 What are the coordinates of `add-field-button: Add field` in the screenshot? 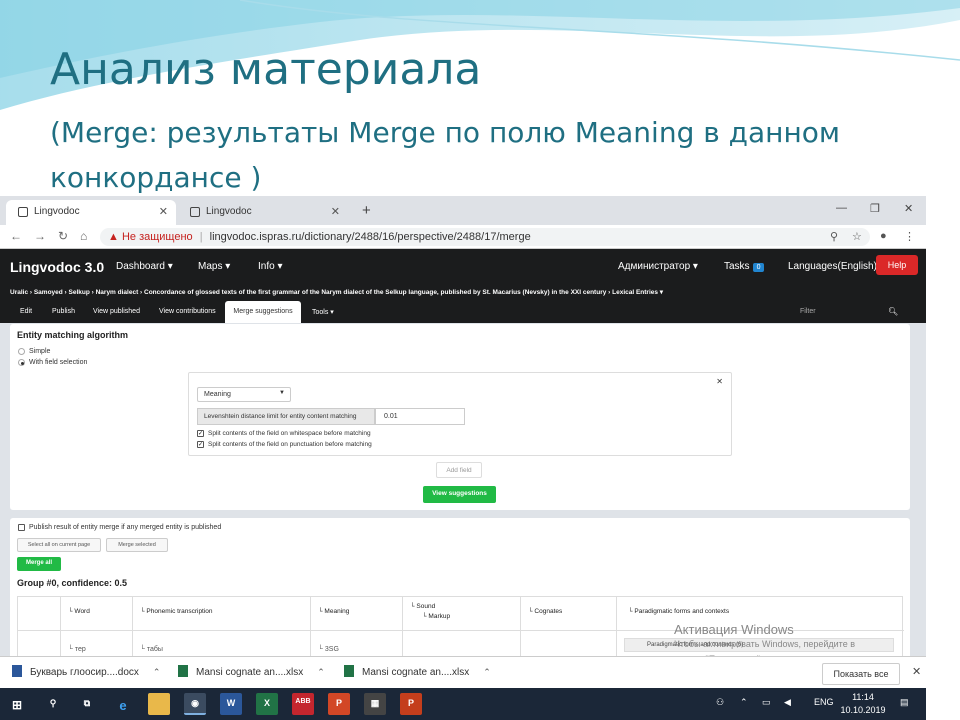 It's located at (459, 470).